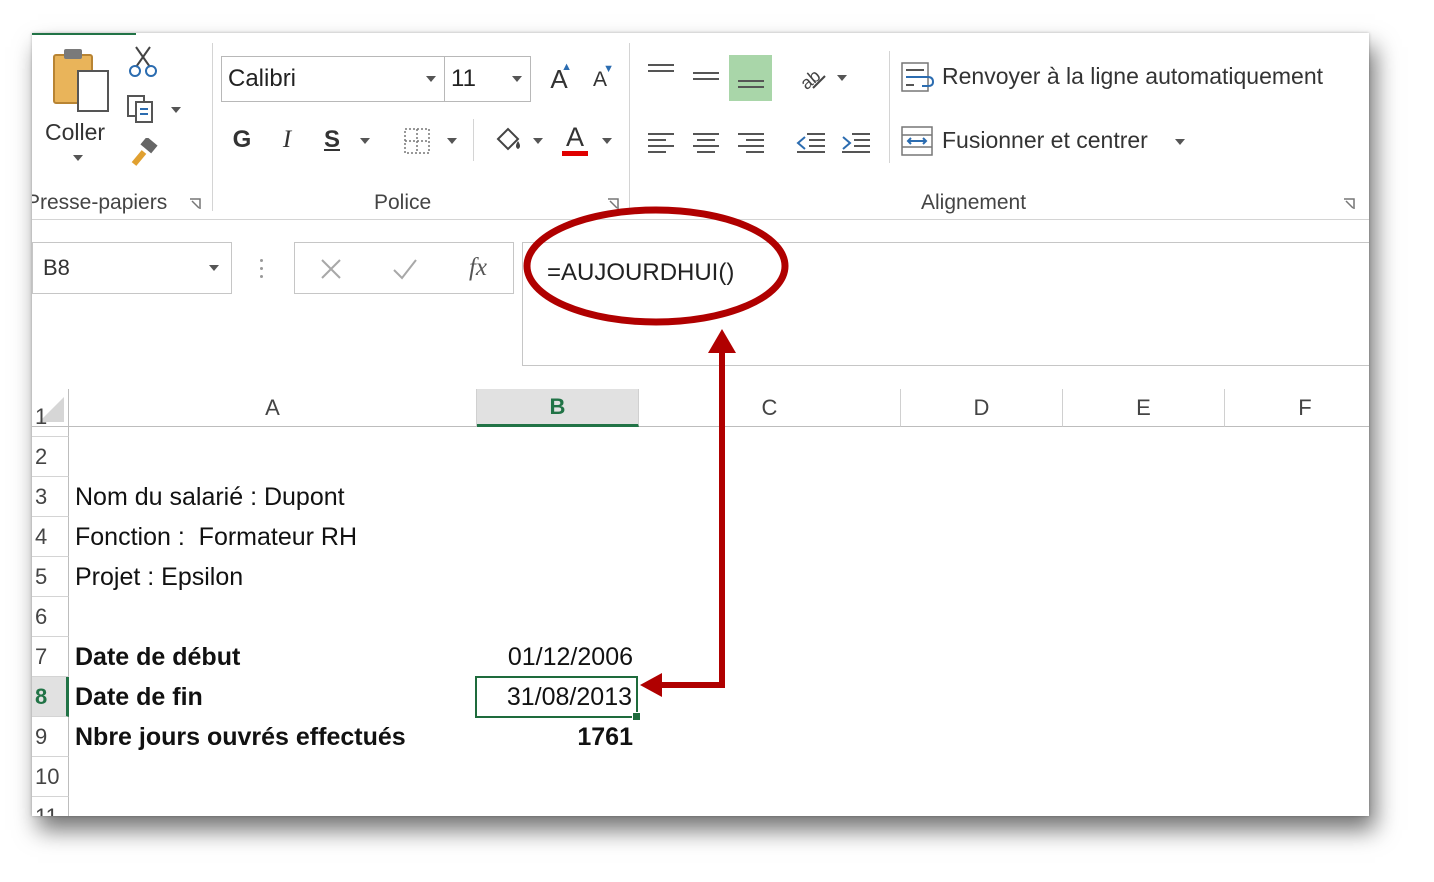 This screenshot has width=1434, height=882. Describe the element at coordinates (538, 141) in the screenshot. I see `fill-color-dropdown-arrow` at that location.